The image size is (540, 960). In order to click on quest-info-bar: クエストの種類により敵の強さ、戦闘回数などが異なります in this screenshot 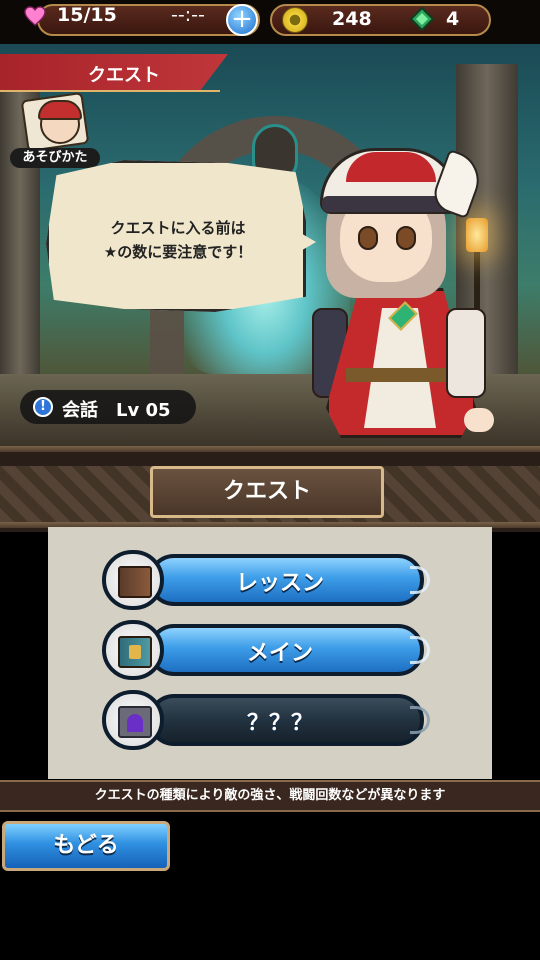, I will do `click(270, 796)`.